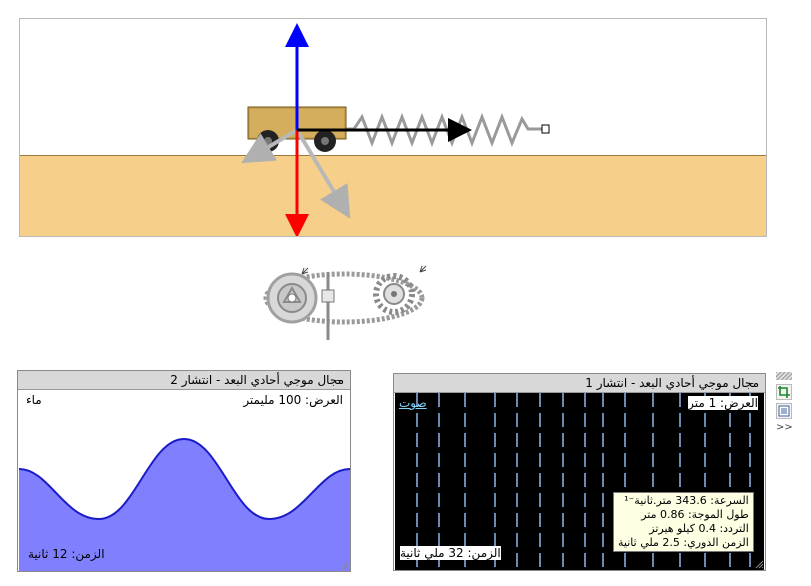  Describe the element at coordinates (686, 500) in the screenshot. I see `speed-value: السرعة: 343.6 متر.ثانية⁻¹` at that location.